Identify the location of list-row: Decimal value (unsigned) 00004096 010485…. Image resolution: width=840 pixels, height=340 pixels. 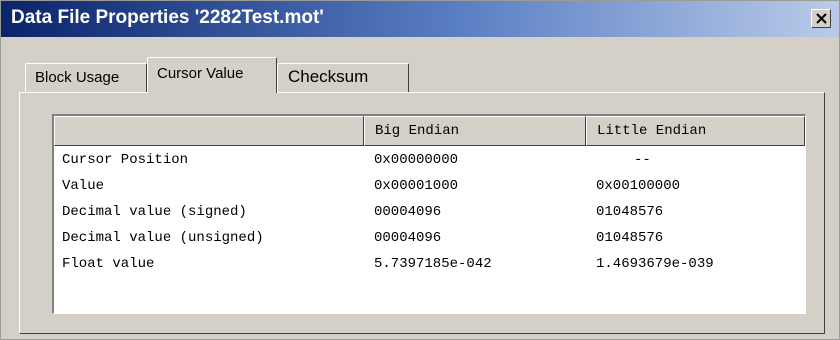
(429, 243).